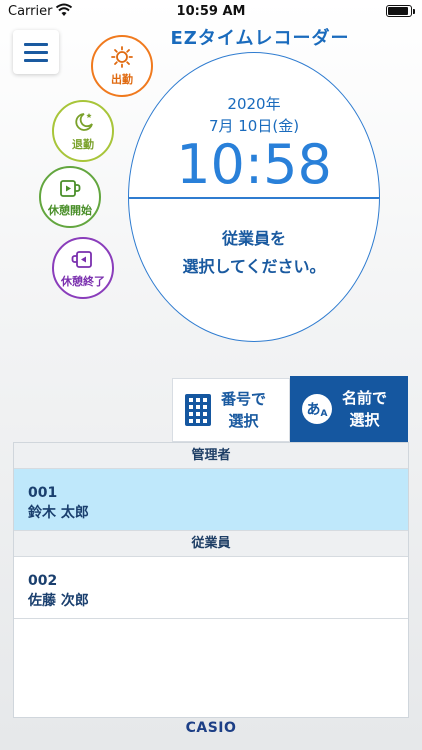  What do you see at coordinates (253, 238) in the screenshot?
I see `clock-message-line1: 従業員を` at bounding box center [253, 238].